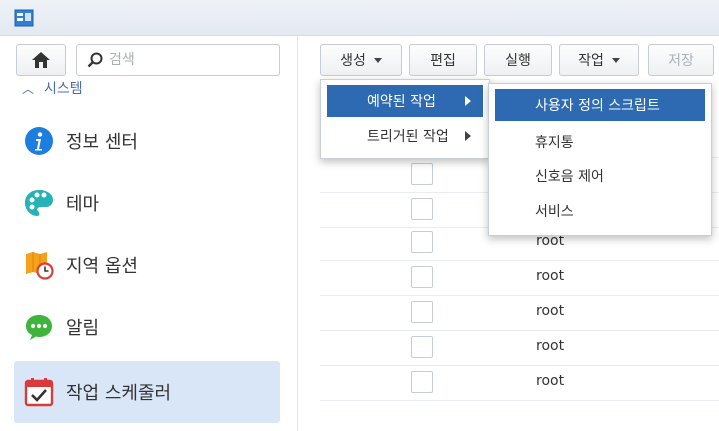 Image resolution: width=719 pixels, height=431 pixels. Describe the element at coordinates (408, 137) in the screenshot. I see `menu-item-label: 트리거된 작업` at that location.